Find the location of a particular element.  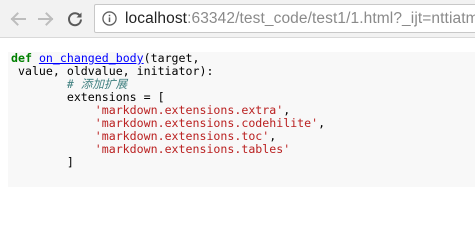

arrow-right-icon is located at coordinates (46, 19).